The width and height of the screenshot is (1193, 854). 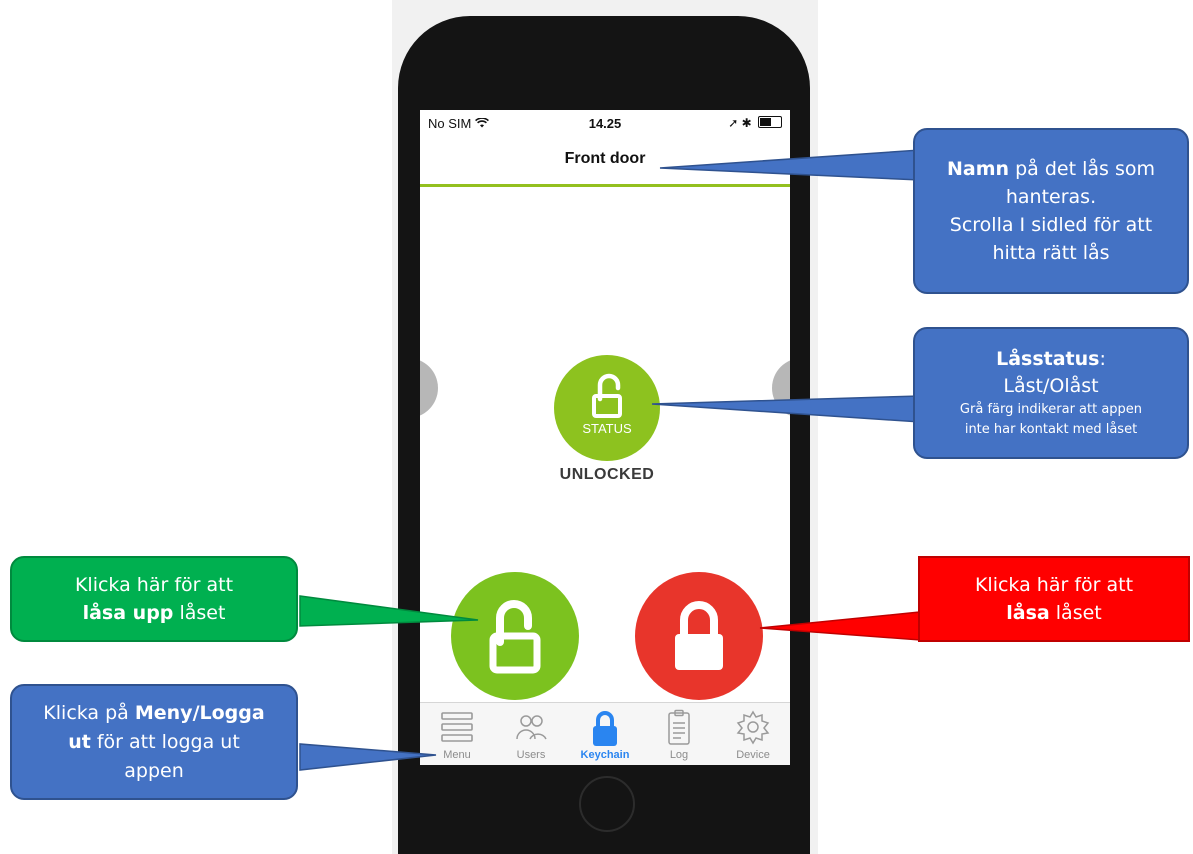 I want to click on callout-lock-name-line1: Namn på det lås som, so click(x=1051, y=169).